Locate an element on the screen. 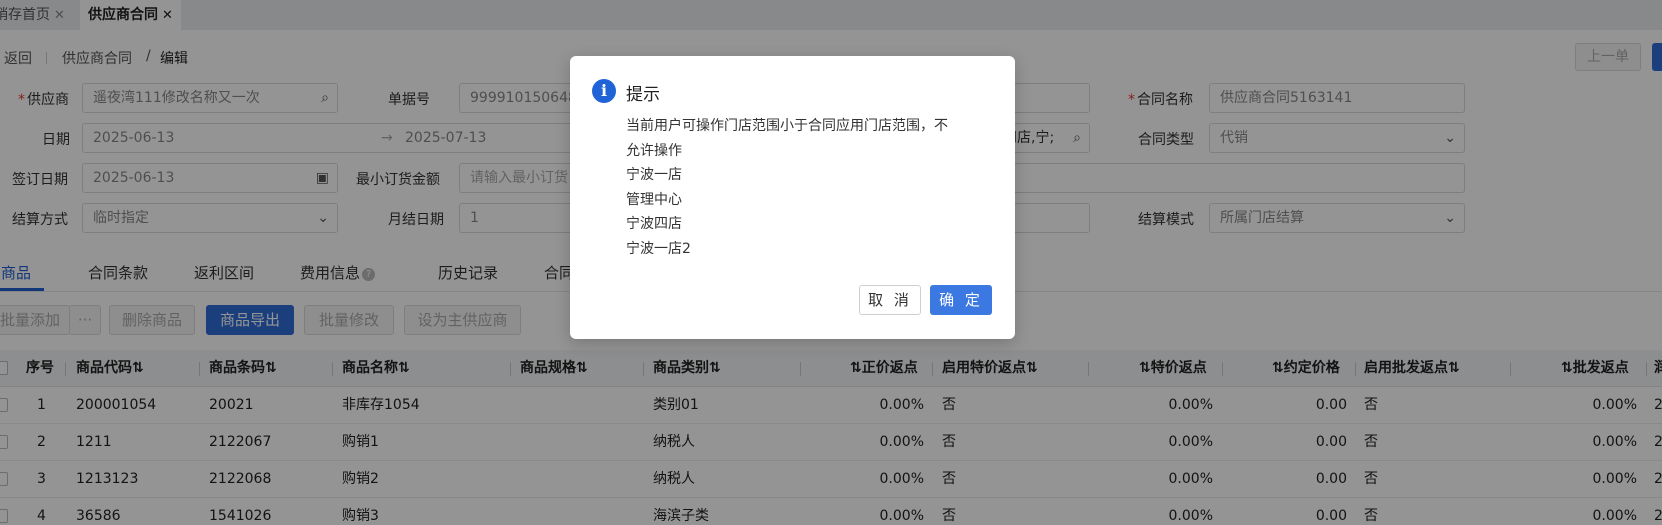 Image resolution: width=1662 pixels, height=525 pixels. dialog-title: 提示 is located at coordinates (643, 95).